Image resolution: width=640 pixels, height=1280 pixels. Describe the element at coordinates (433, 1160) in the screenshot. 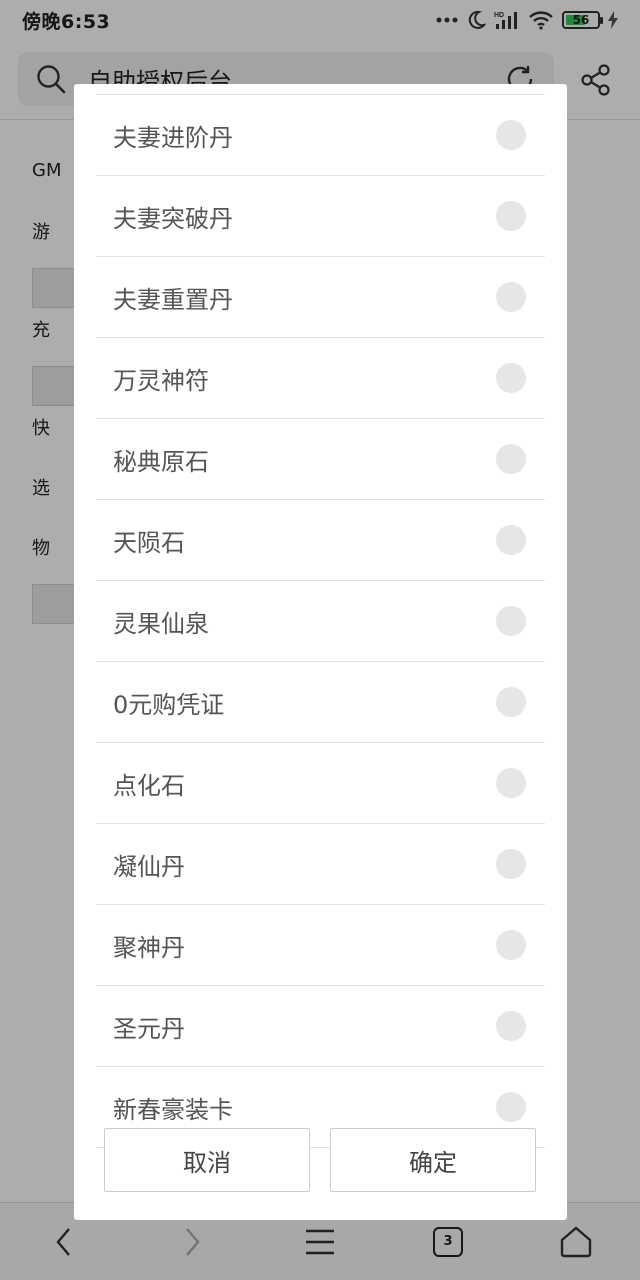

I see `confirm-button: 确定` at that location.